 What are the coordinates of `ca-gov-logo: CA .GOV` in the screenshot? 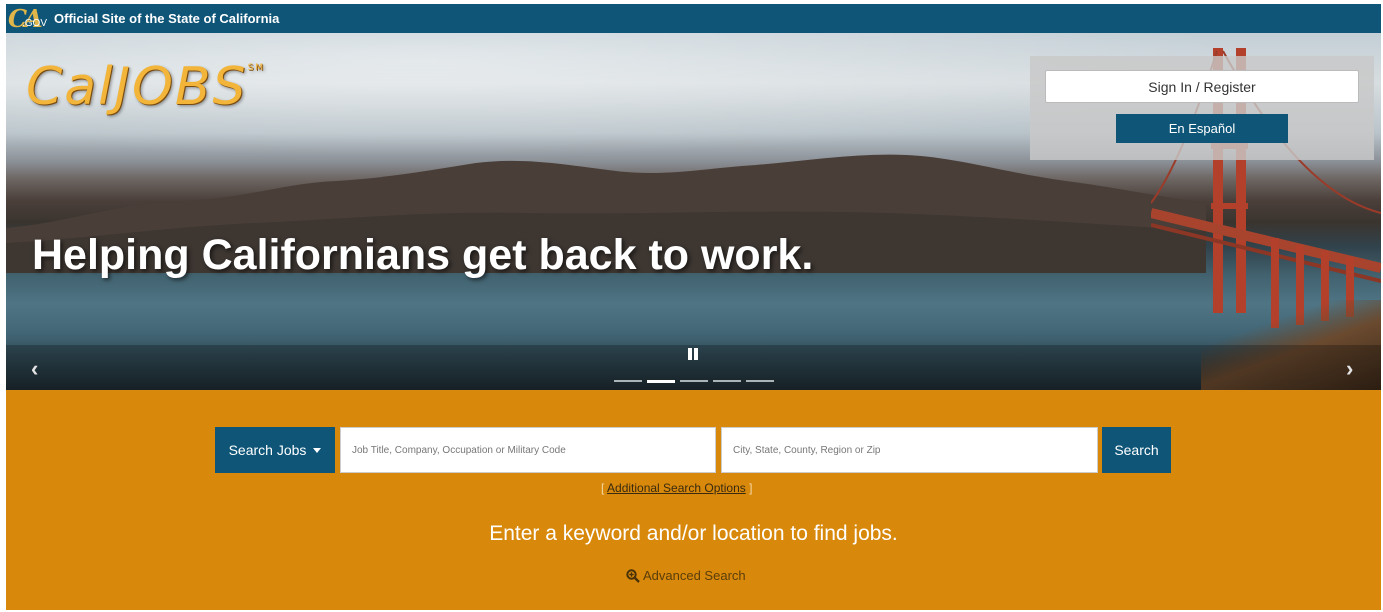 It's located at (28, 18).